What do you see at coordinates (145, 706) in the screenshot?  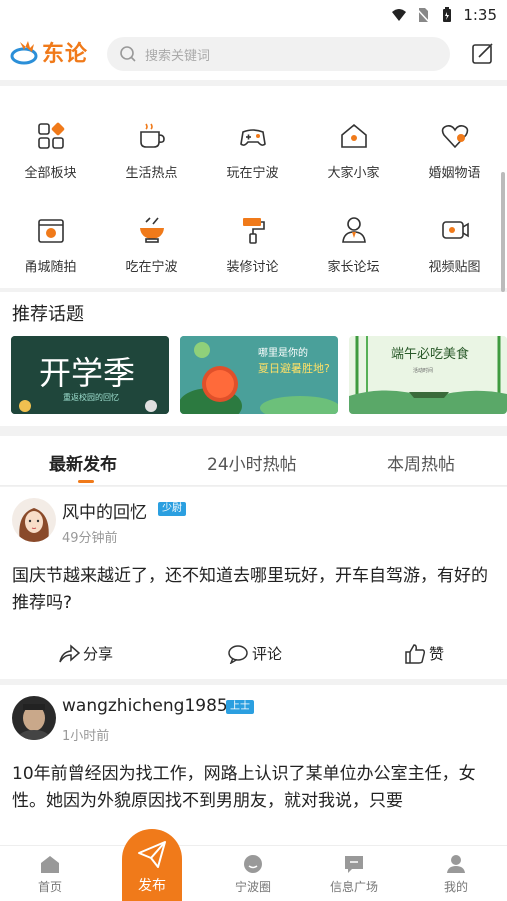 I see `username: wangzhicheng1985` at bounding box center [145, 706].